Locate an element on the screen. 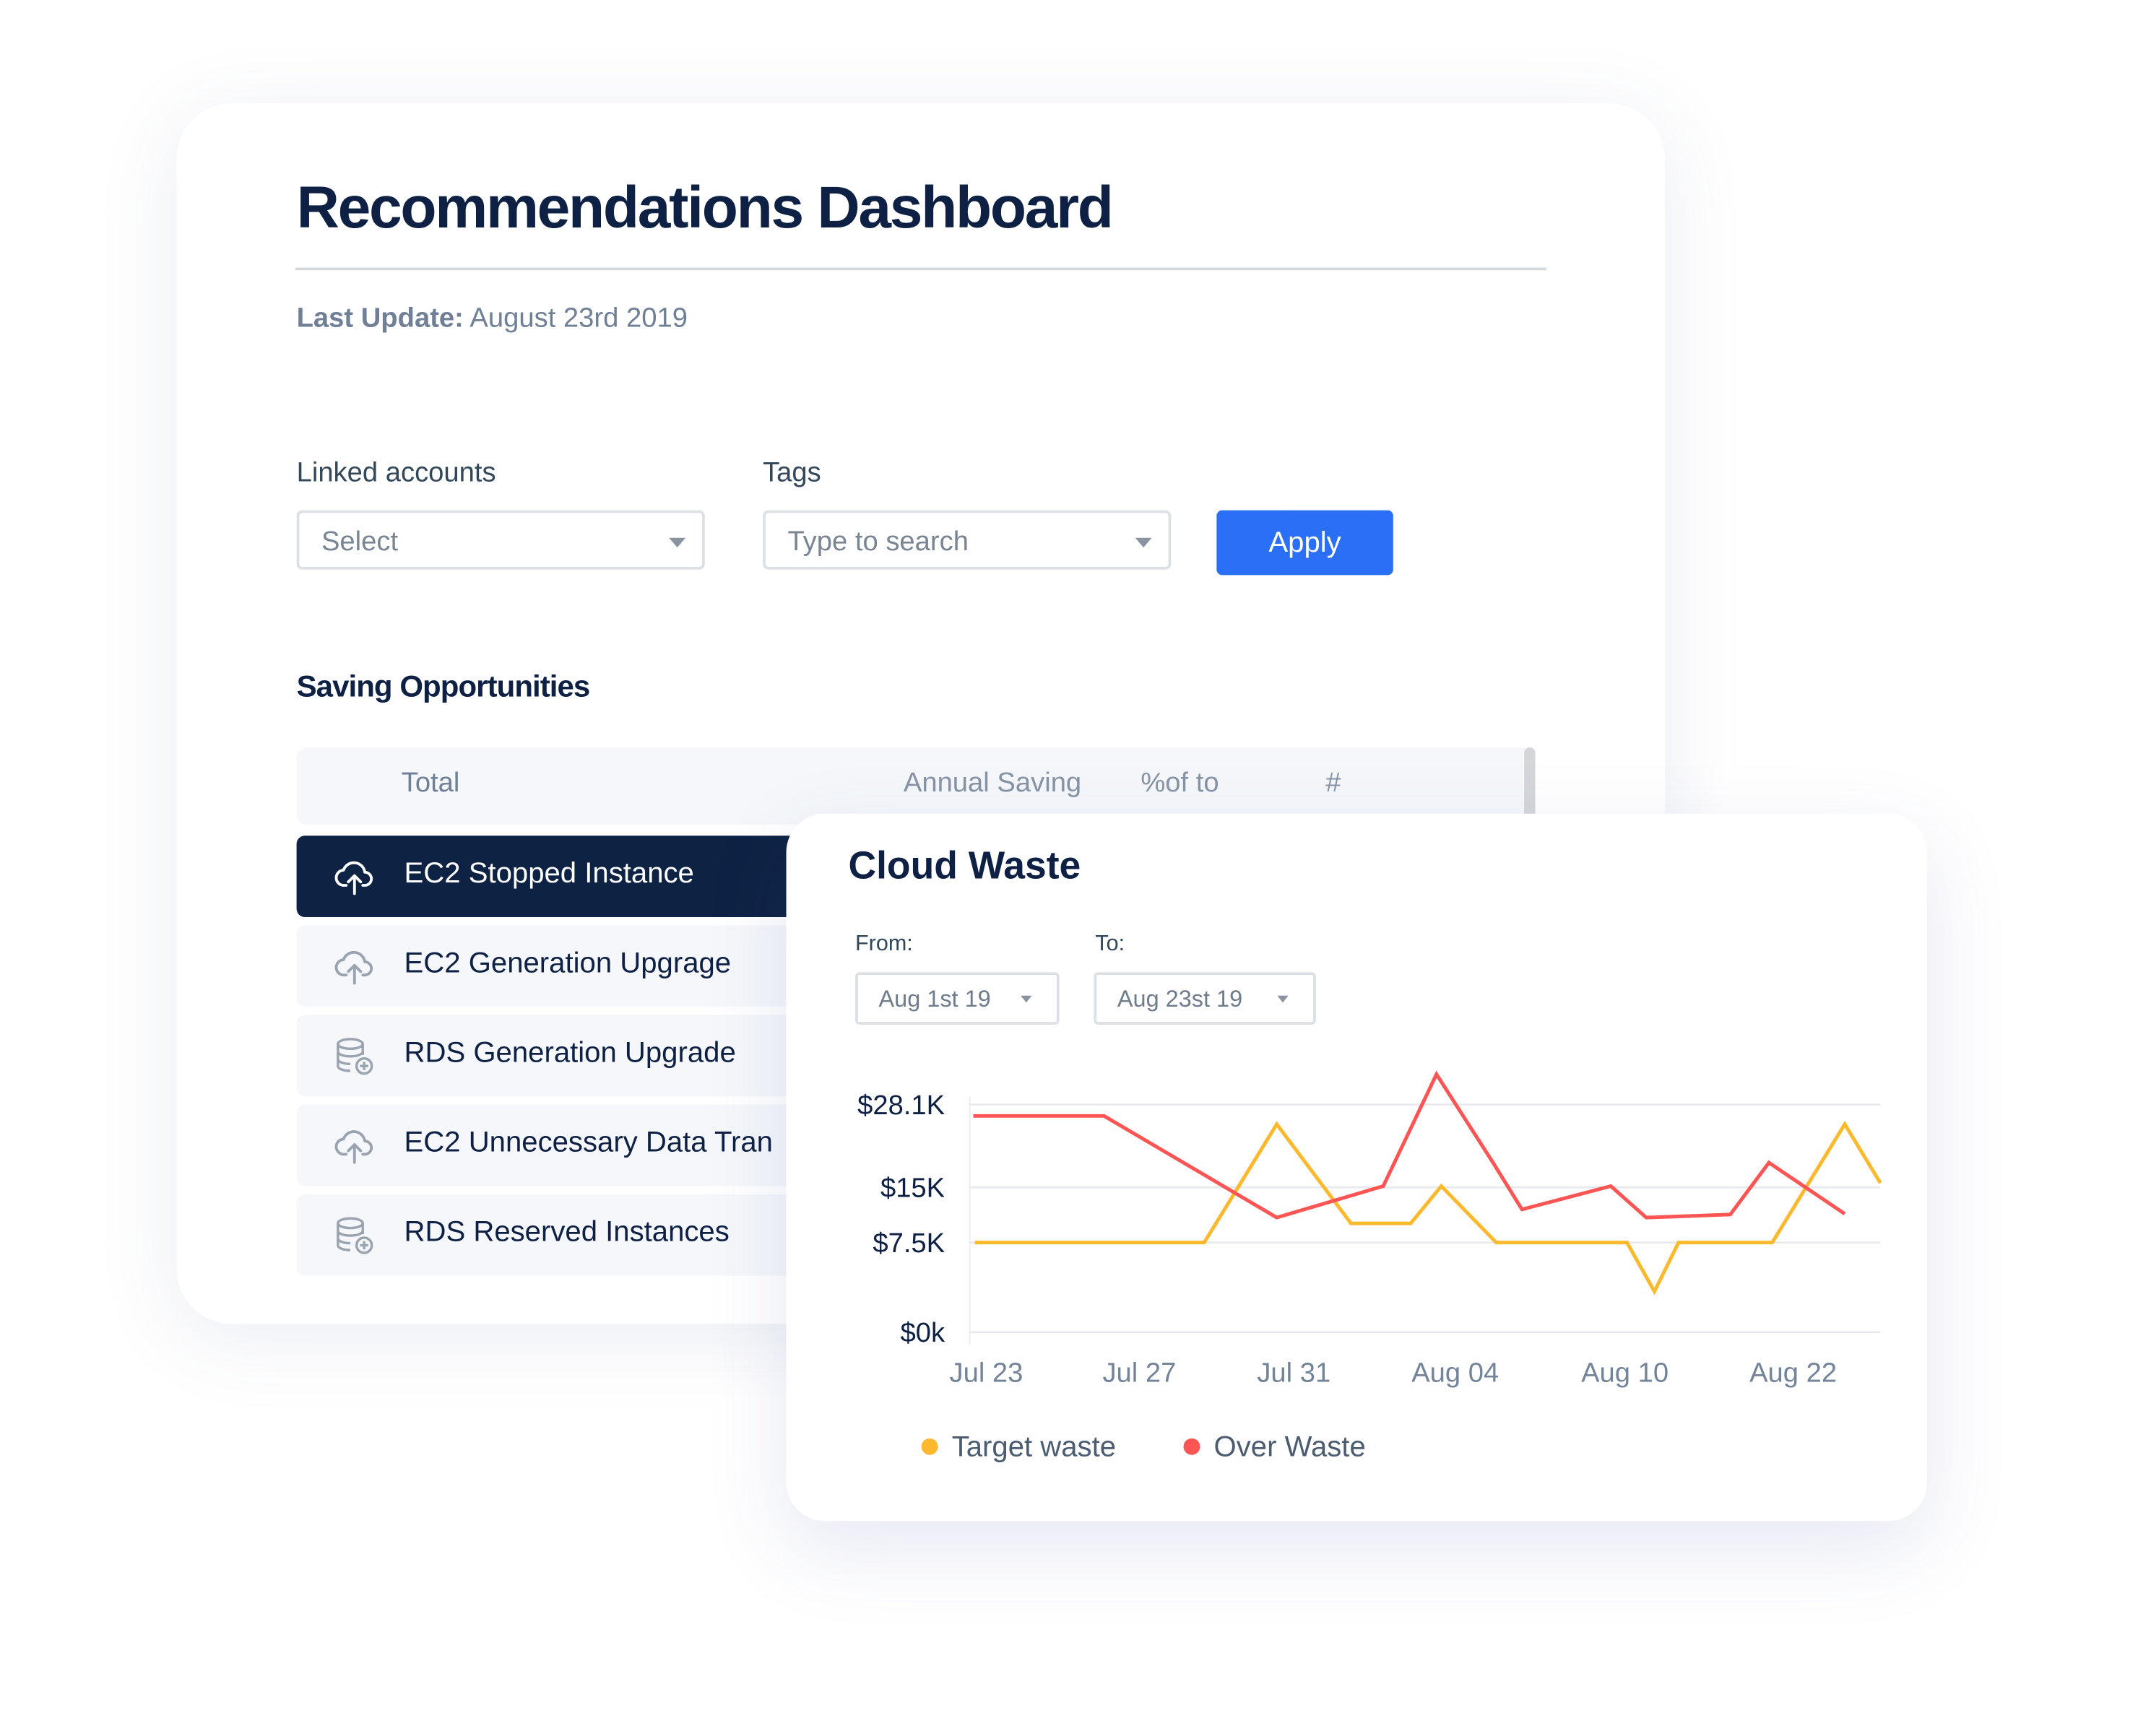 This screenshot has height=1736, width=2138. legend-target-waste: Target waste is located at coordinates (1019, 1447).